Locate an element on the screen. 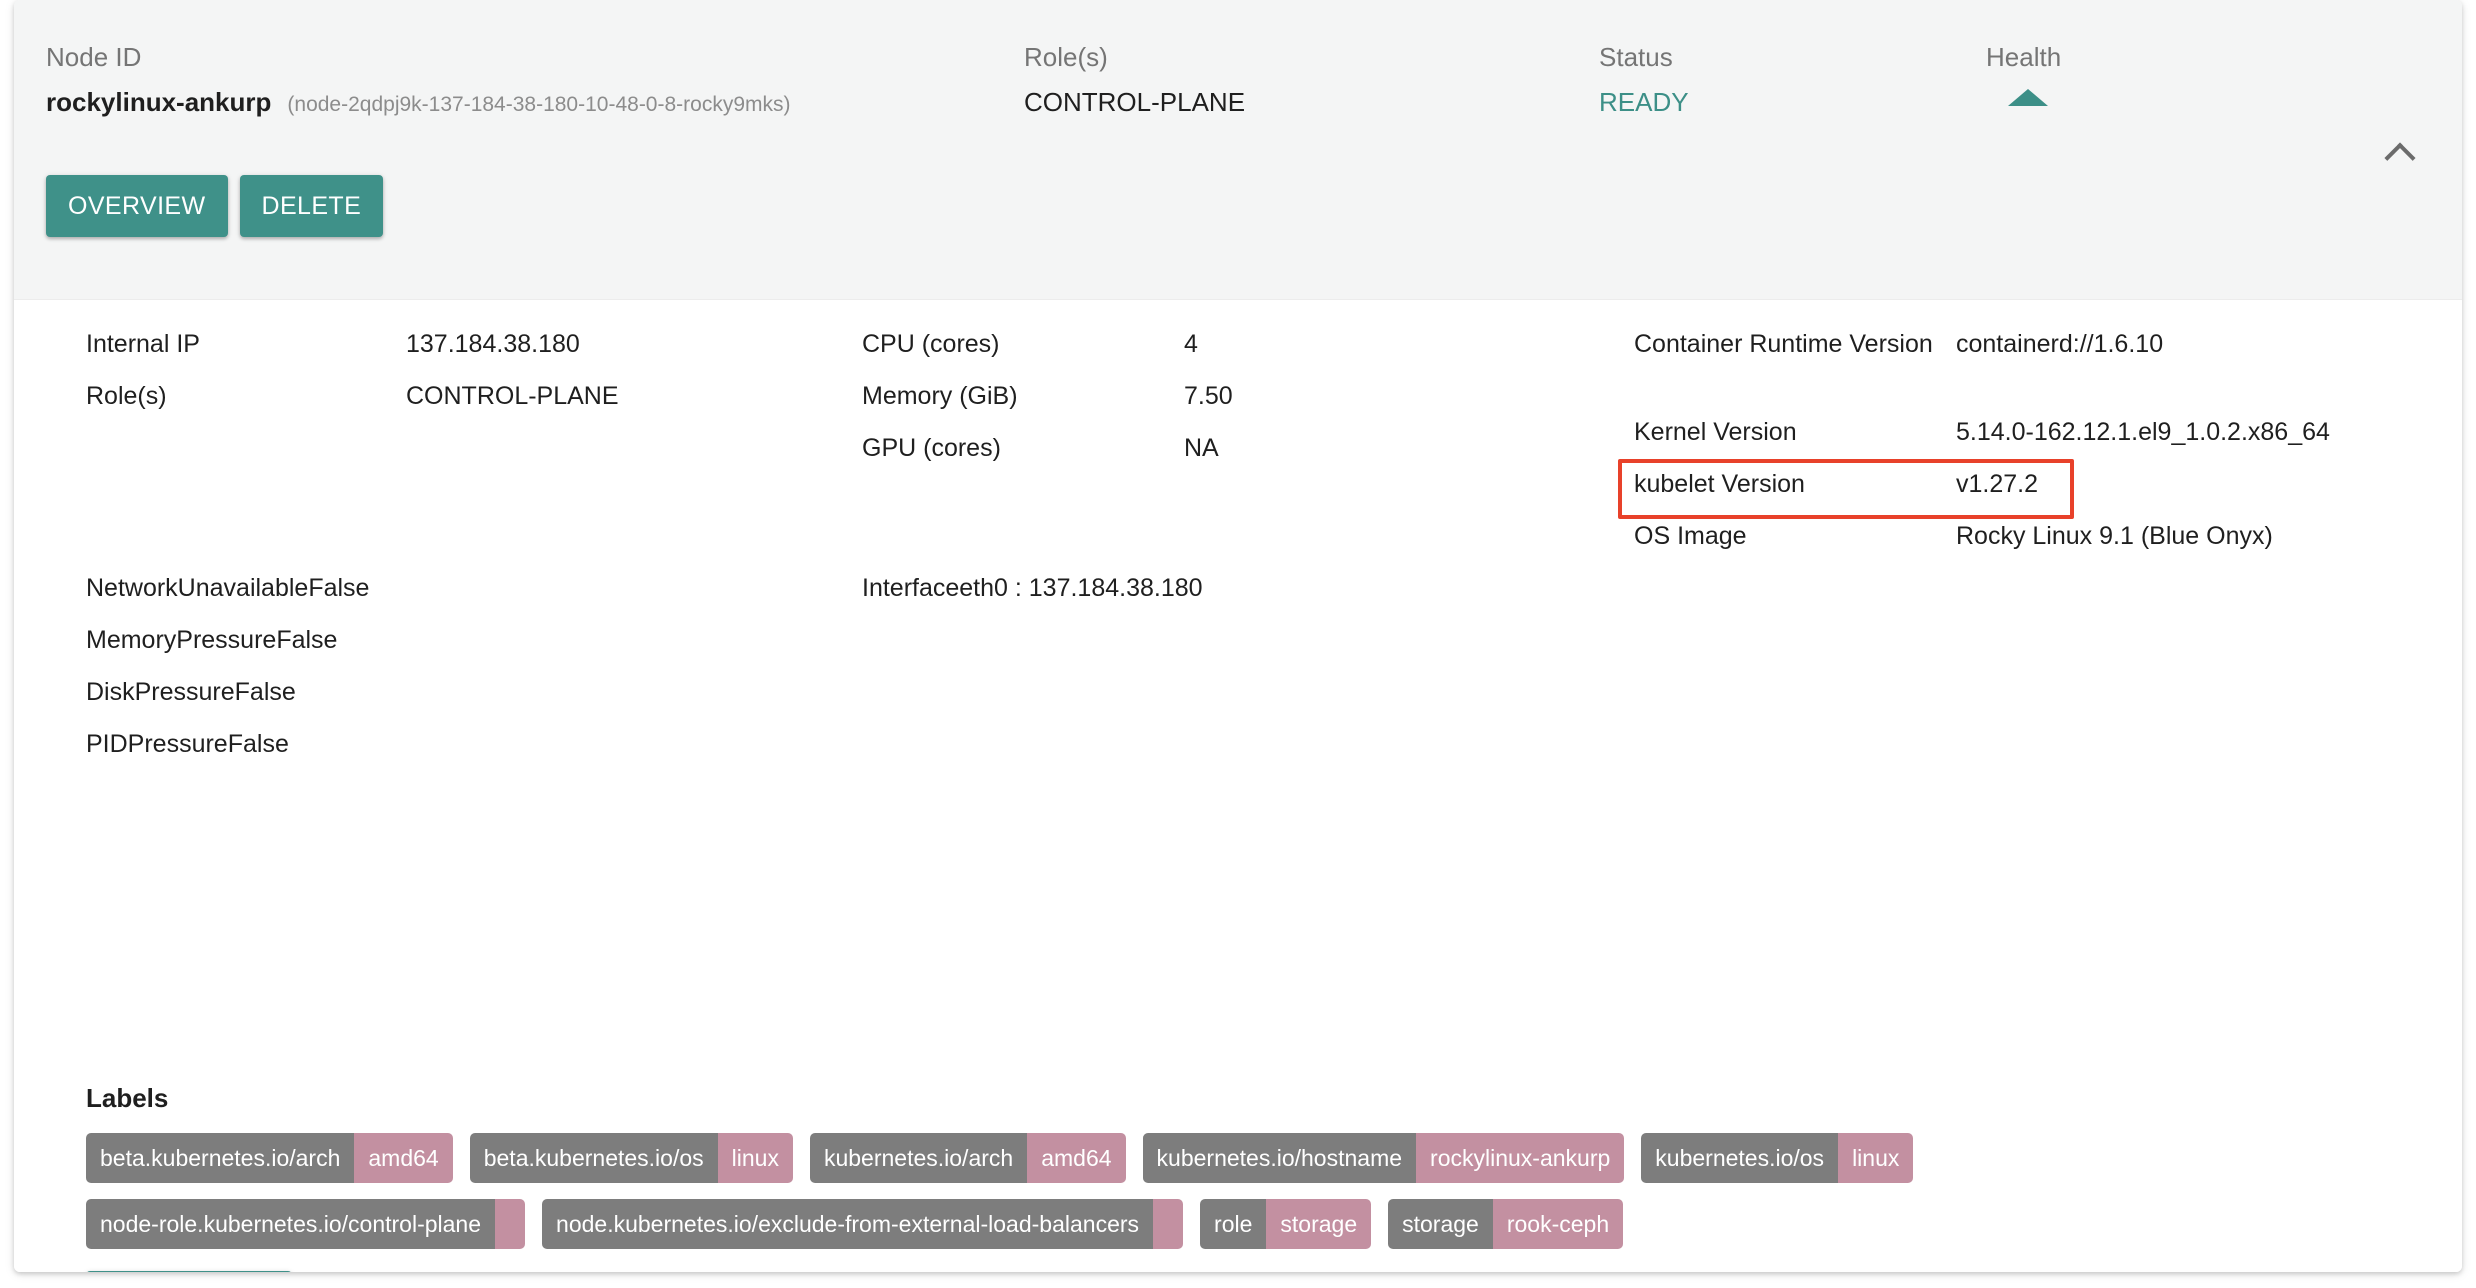 Image resolution: width=2476 pixels, height=1288 pixels. chevron-up-icon is located at coordinates (2400, 158).